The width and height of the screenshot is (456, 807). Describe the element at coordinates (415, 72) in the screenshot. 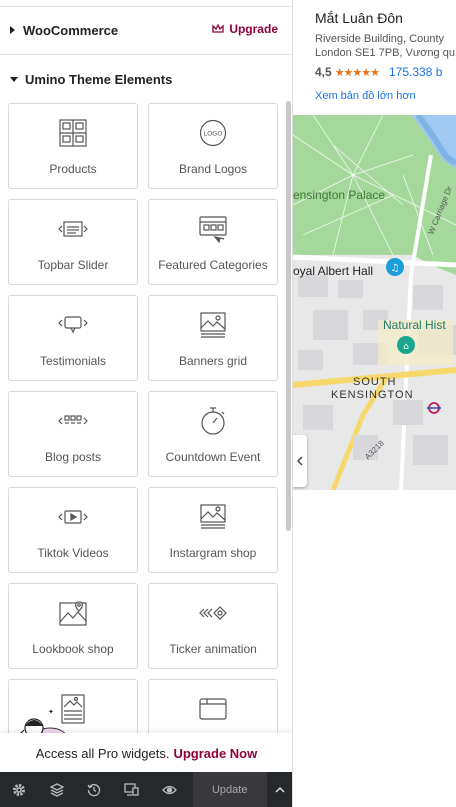

I see `reviews-link: 175.338 b` at that location.